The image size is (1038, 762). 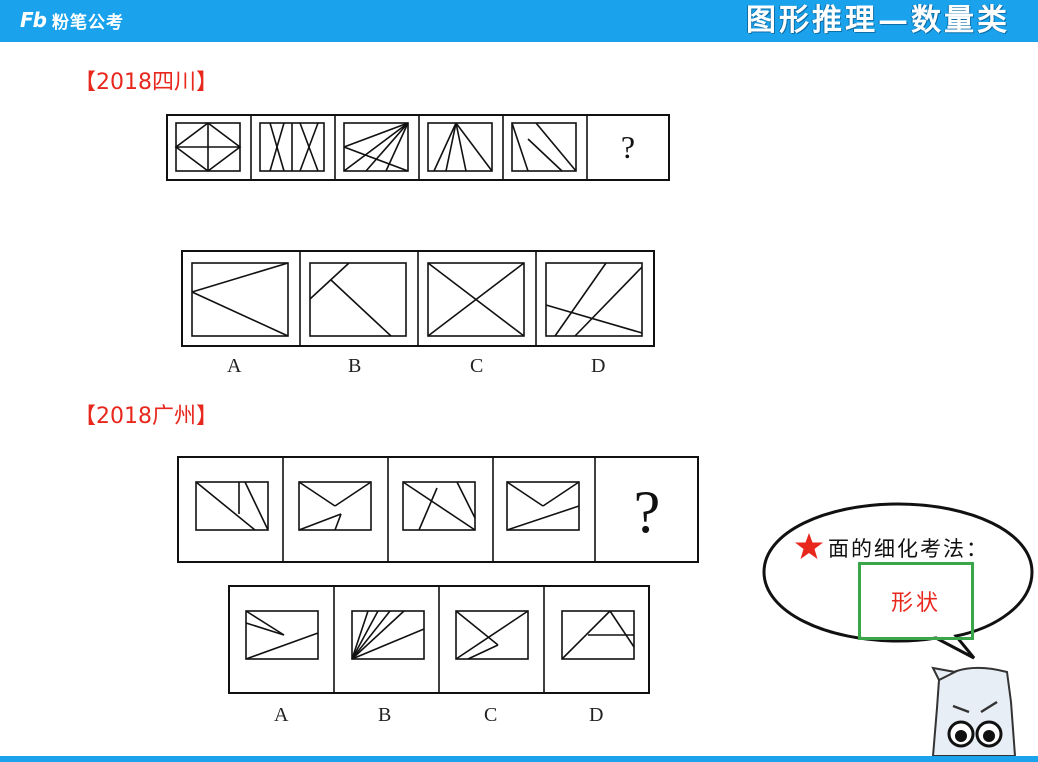 What do you see at coordinates (647, 512) in the screenshot?
I see `q2-question-mark: ?` at bounding box center [647, 512].